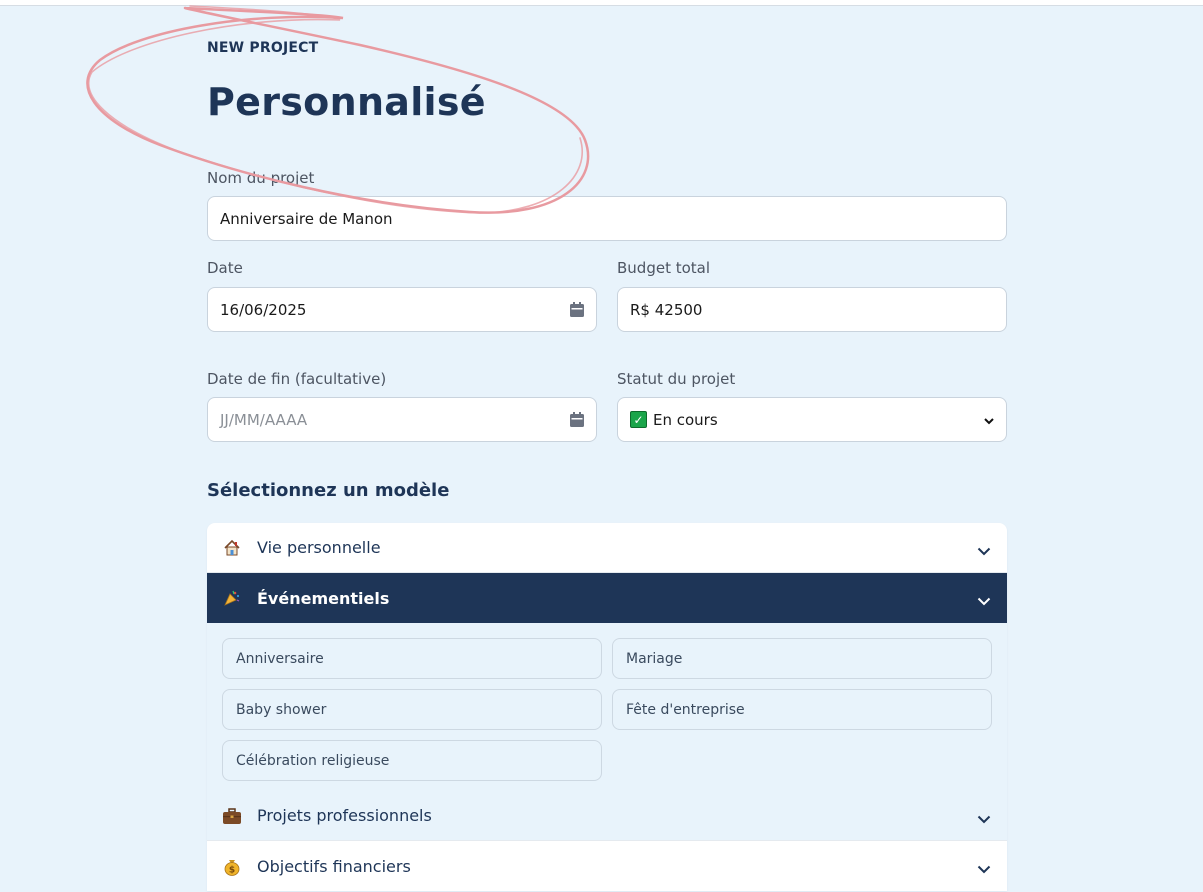 The image size is (1203, 892). I want to click on status-value: En cours, so click(685, 419).